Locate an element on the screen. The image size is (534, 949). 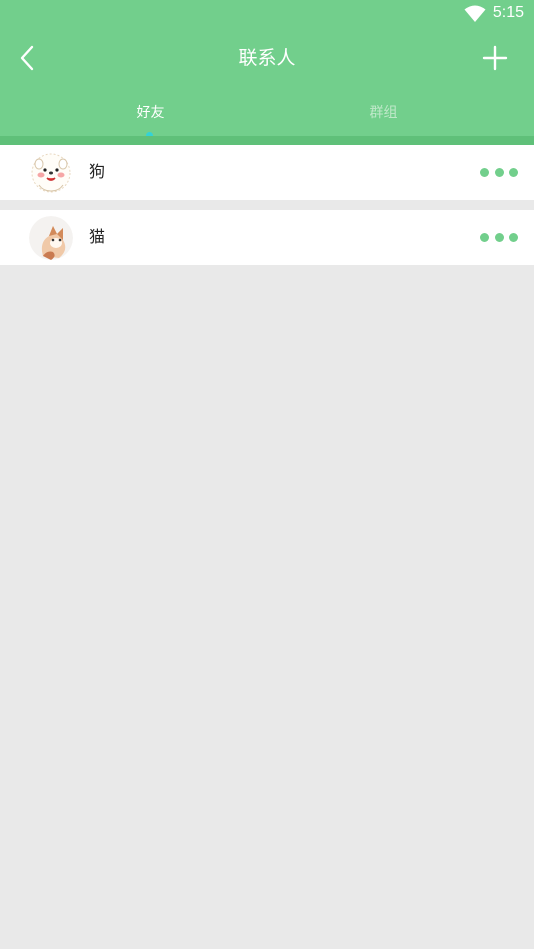
contact-row-cat: 猫 is located at coordinates (267, 237).